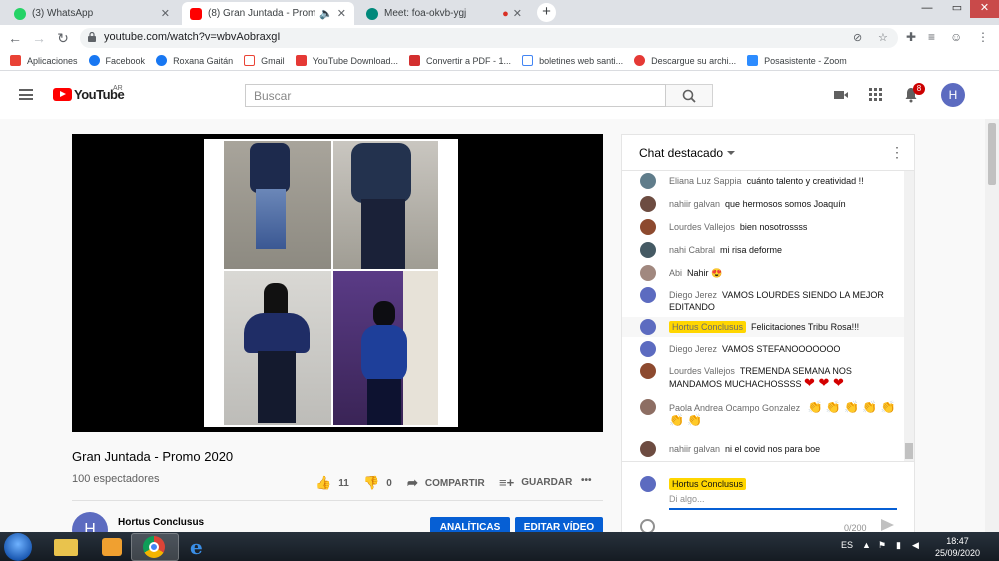  Describe the element at coordinates (909, 316) in the screenshot. I see `chat-scrollbar` at that location.